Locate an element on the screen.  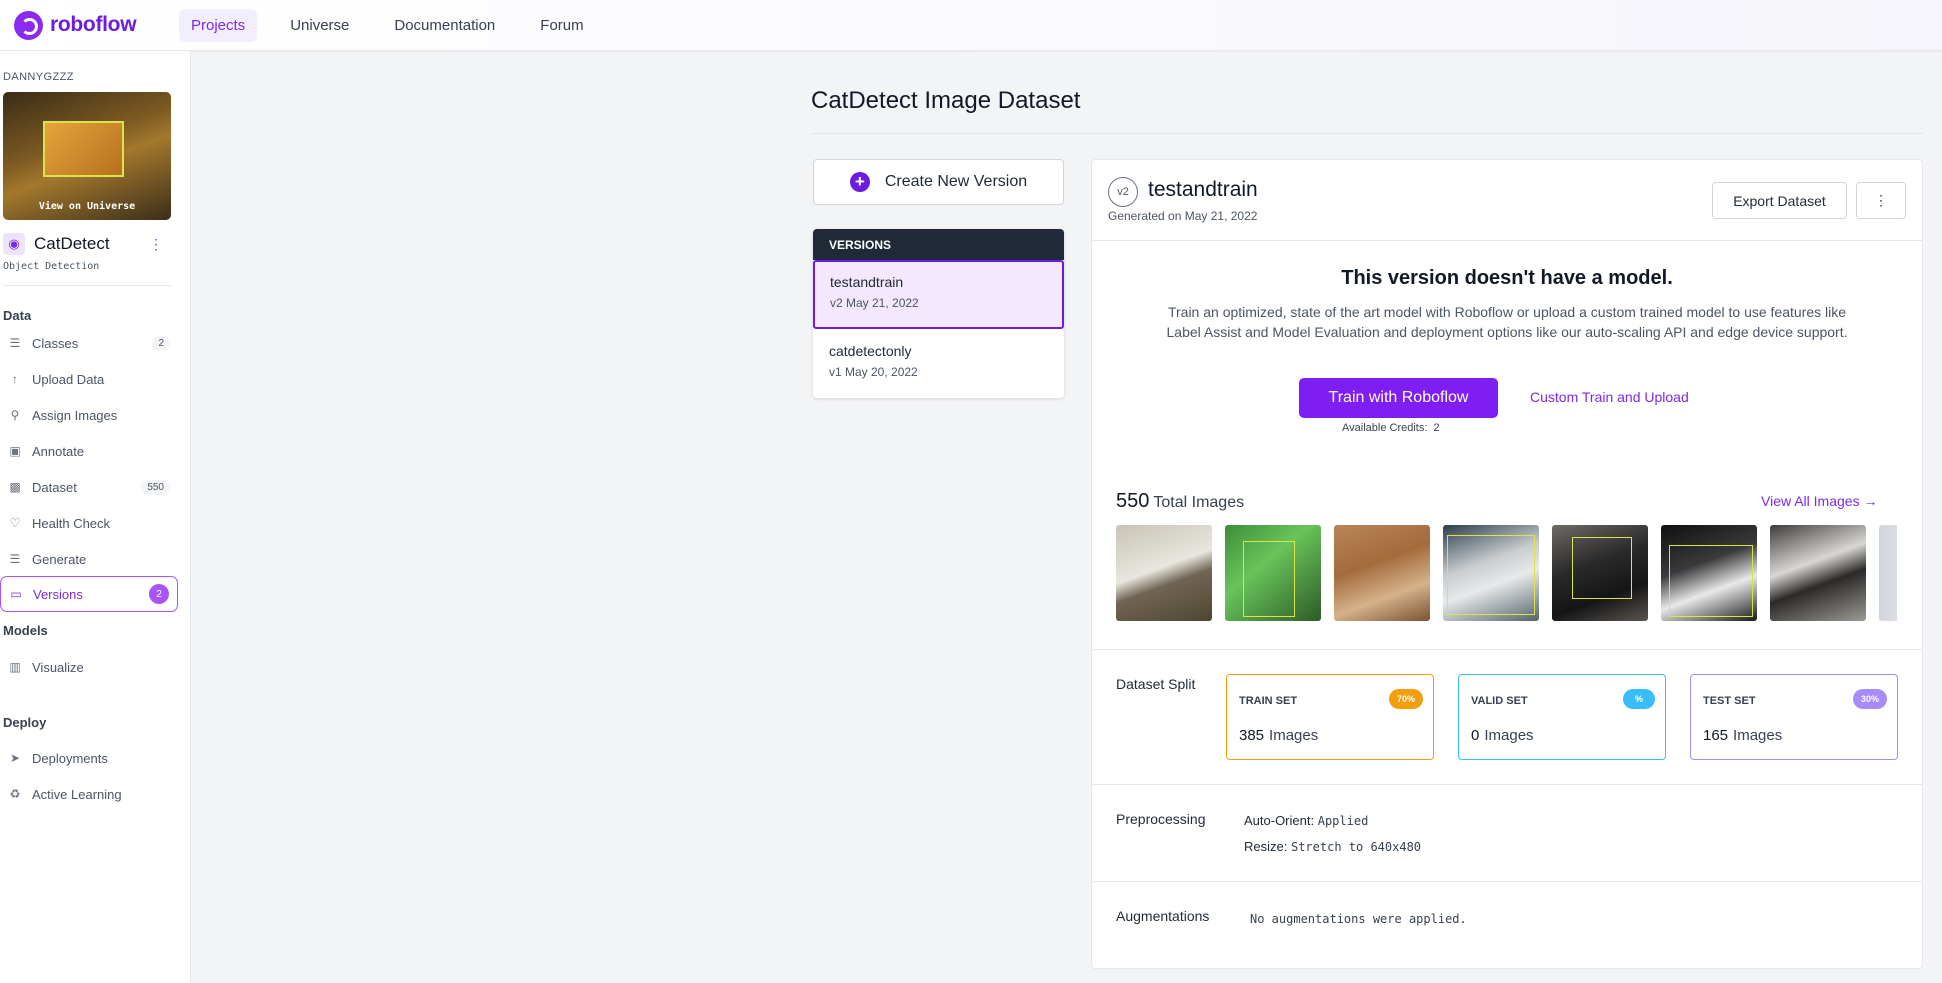
chart-icon: ▥ is located at coordinates (15, 667).